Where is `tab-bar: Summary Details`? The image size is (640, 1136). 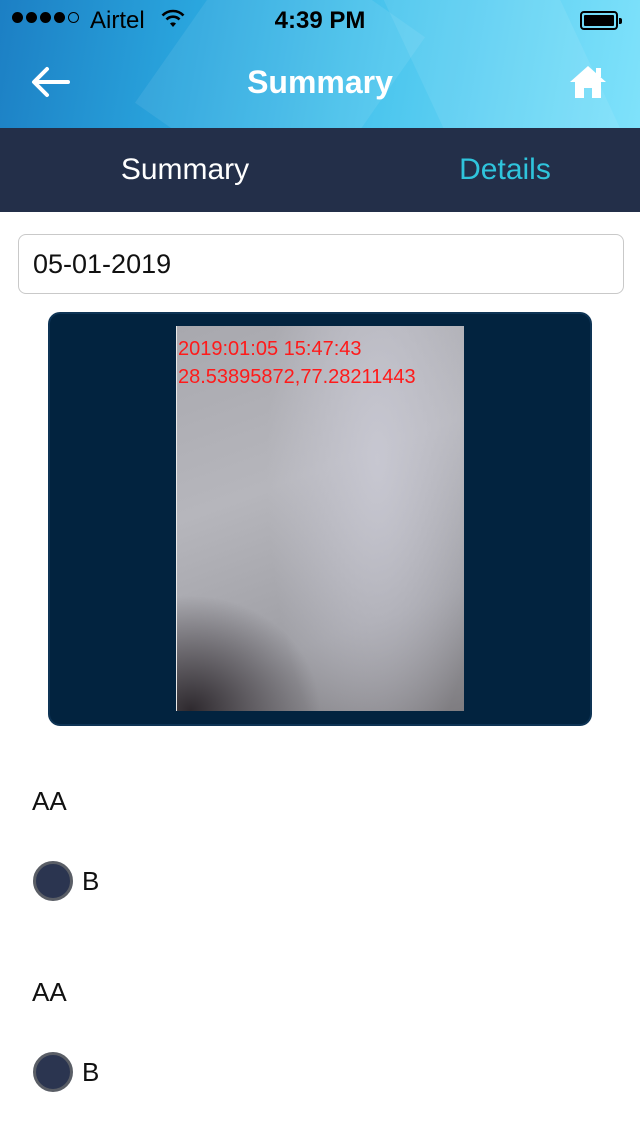
tab-bar: Summary Details is located at coordinates (320, 170).